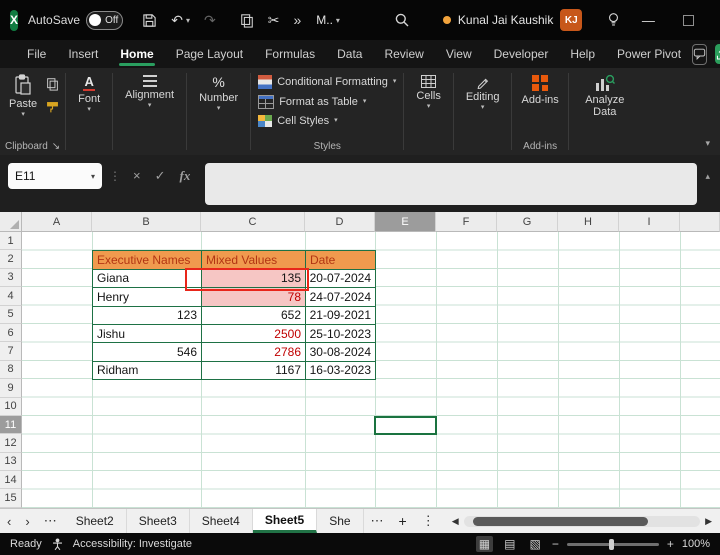  I want to click on row-header-5: 5, so click(11, 314).